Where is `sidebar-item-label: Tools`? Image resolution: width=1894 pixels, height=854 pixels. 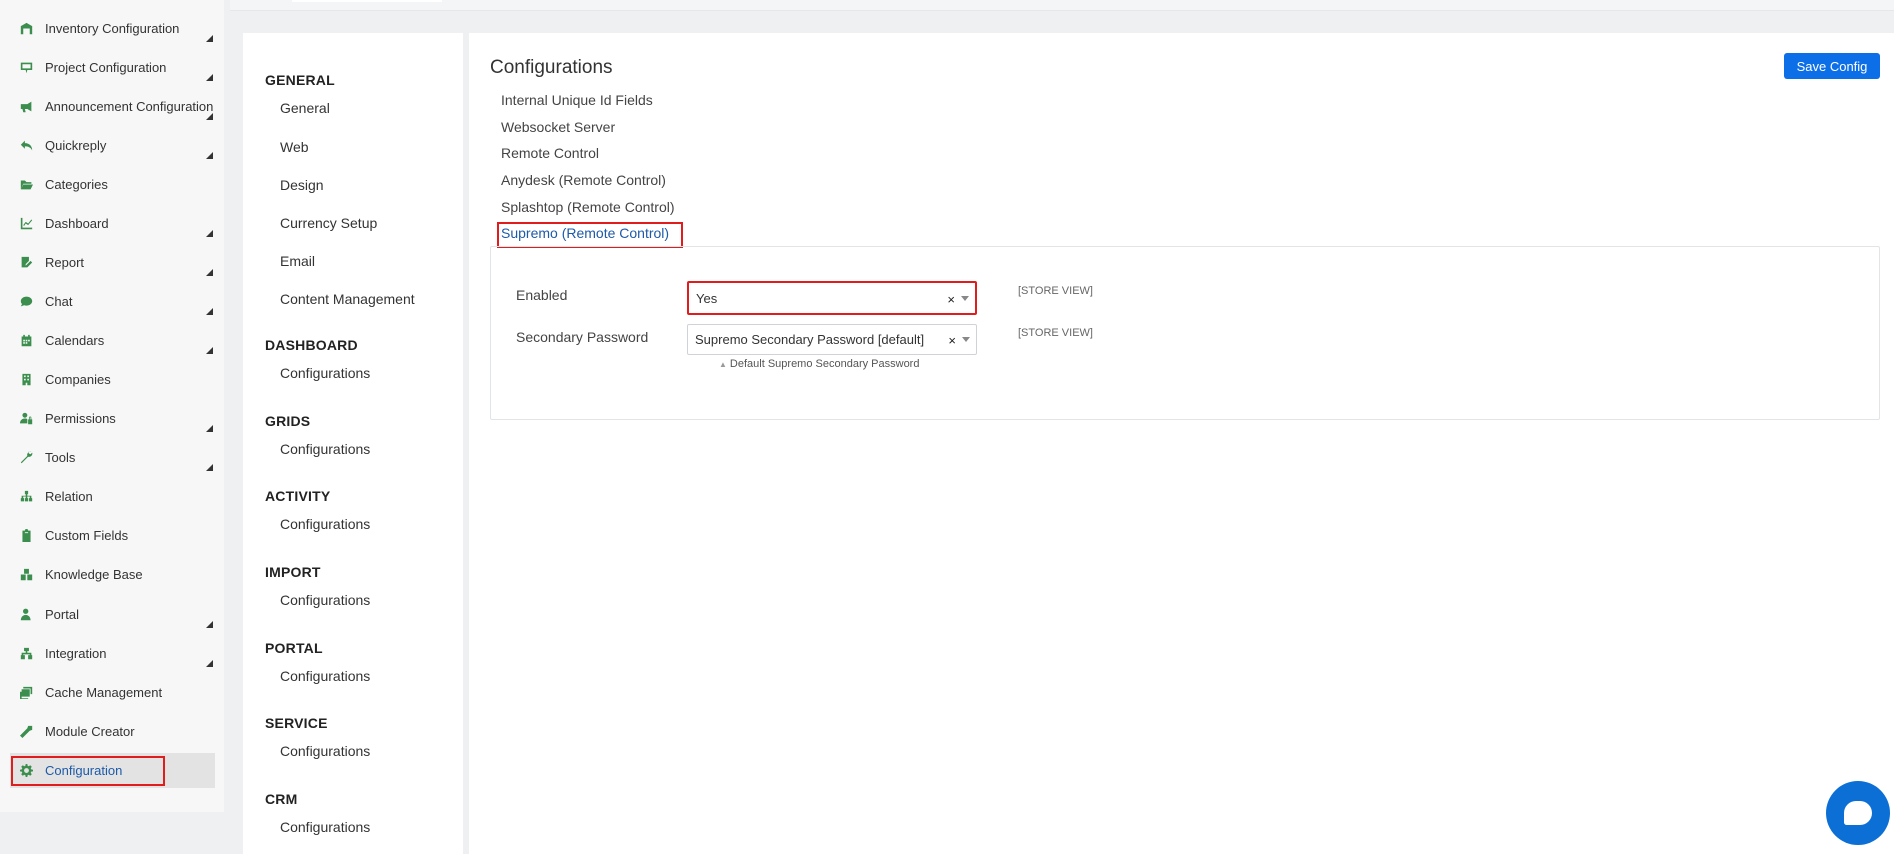
sidebar-item-label: Tools is located at coordinates (60, 457).